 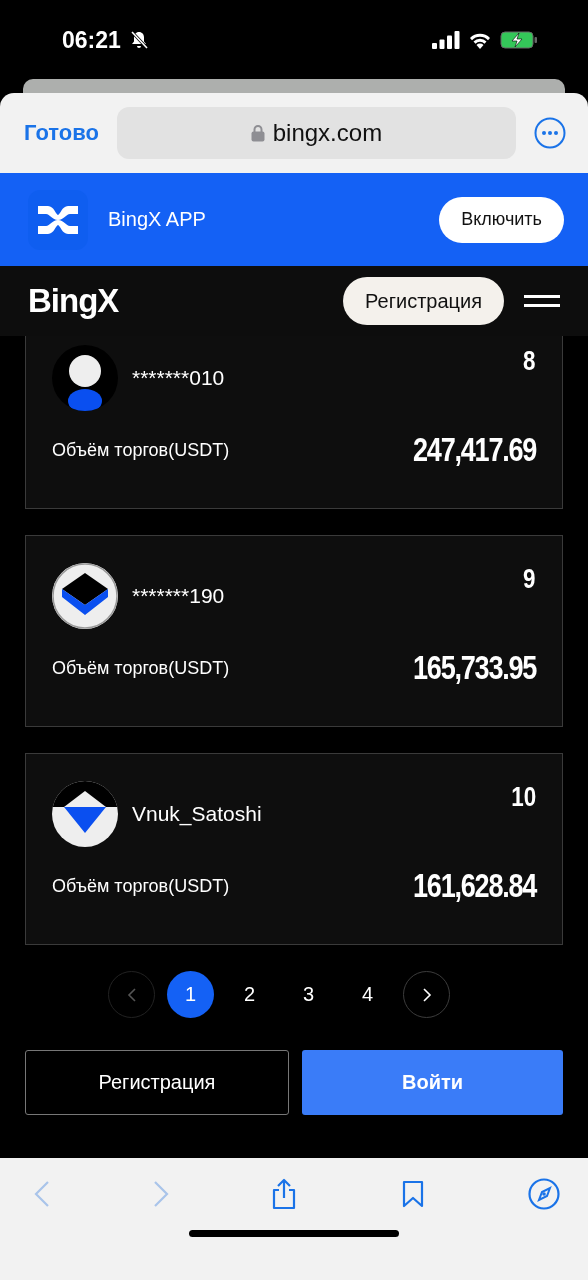 I want to click on chevron-left-icon, so click(x=131, y=994).